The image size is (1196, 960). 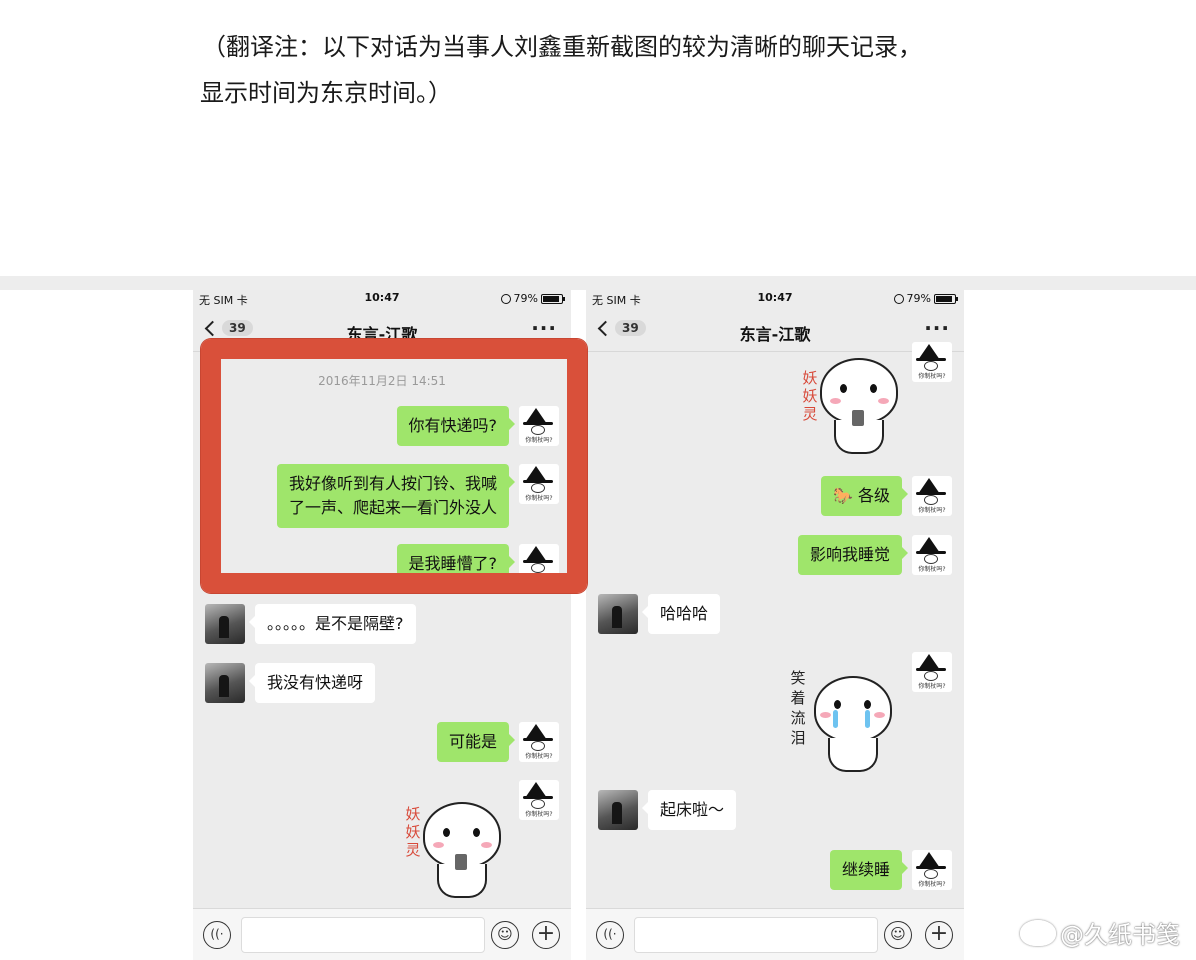 I want to click on divider, so click(x=598, y=283).